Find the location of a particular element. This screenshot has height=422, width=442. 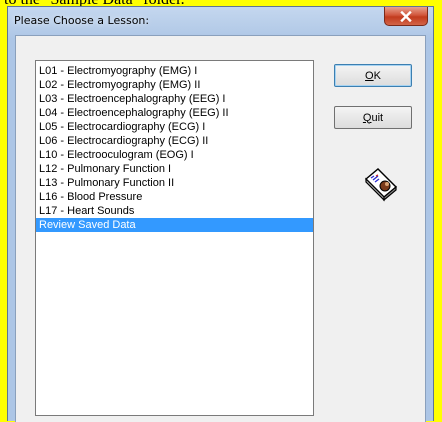

list-item-selected: Review Saved Data is located at coordinates (174, 225).